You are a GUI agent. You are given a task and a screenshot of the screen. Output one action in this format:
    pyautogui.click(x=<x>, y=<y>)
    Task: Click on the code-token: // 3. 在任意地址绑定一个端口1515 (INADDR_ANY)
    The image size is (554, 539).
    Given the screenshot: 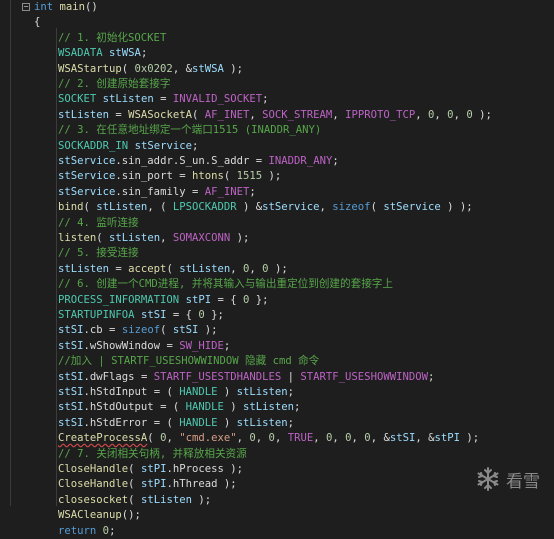 What is the action you would take?
    pyautogui.click(x=190, y=130)
    